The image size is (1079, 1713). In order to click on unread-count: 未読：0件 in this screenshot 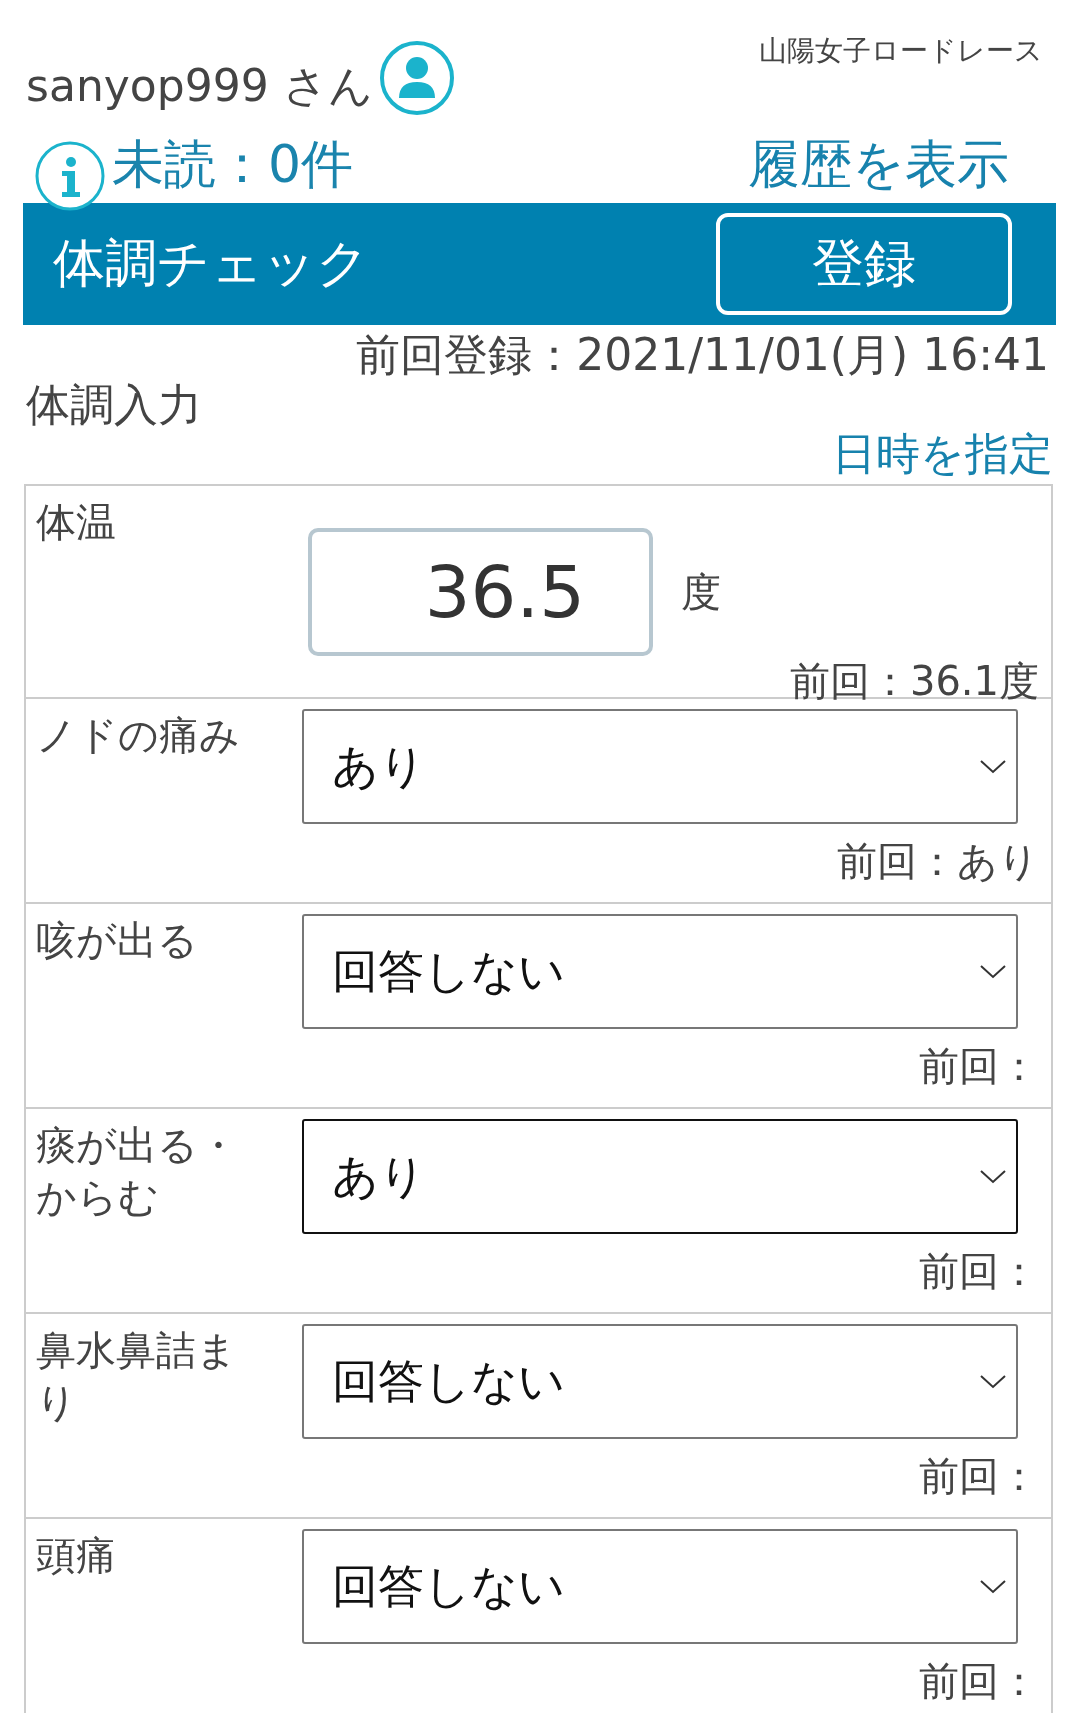, I will do `click(233, 164)`.